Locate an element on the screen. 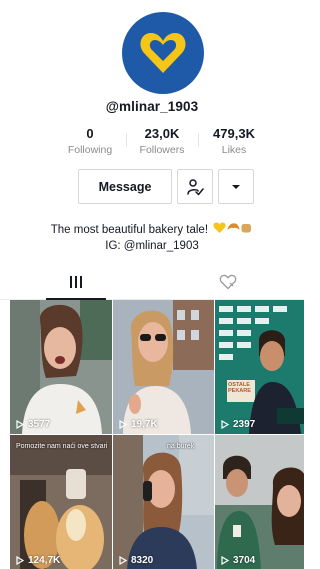  bio-emojis is located at coordinates (233, 230).